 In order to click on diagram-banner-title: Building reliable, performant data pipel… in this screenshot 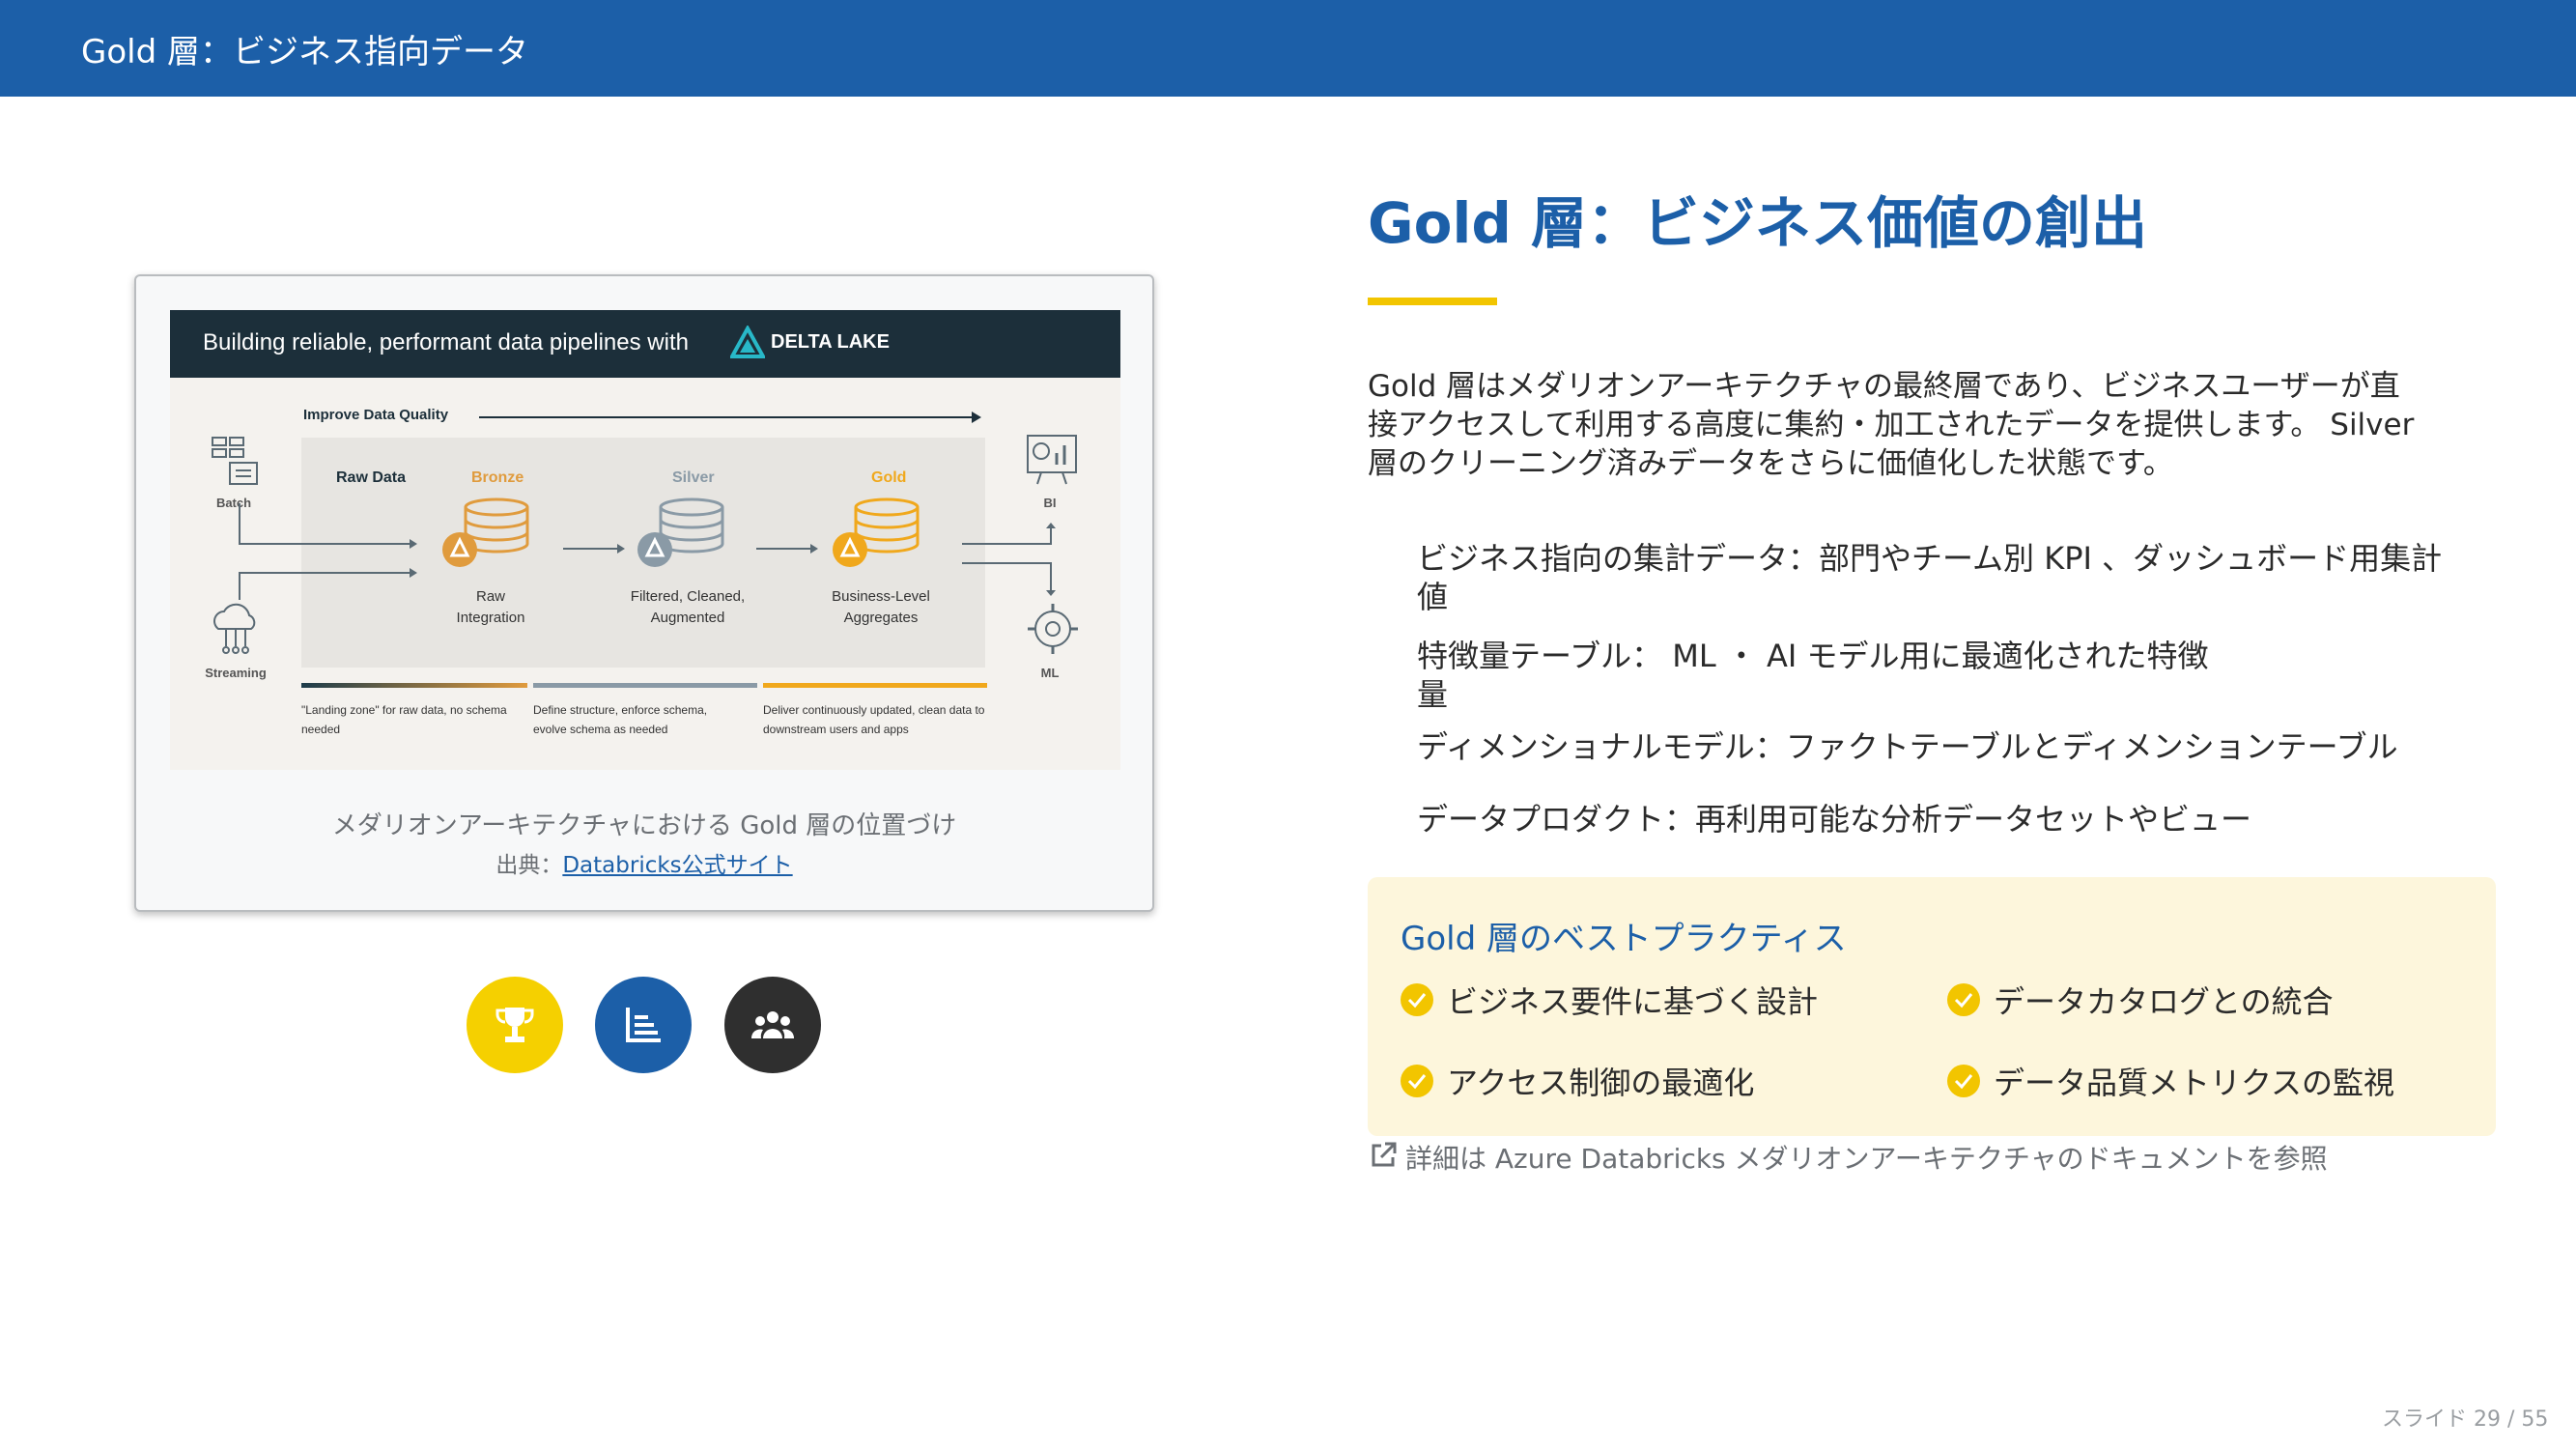, I will do `click(446, 342)`.